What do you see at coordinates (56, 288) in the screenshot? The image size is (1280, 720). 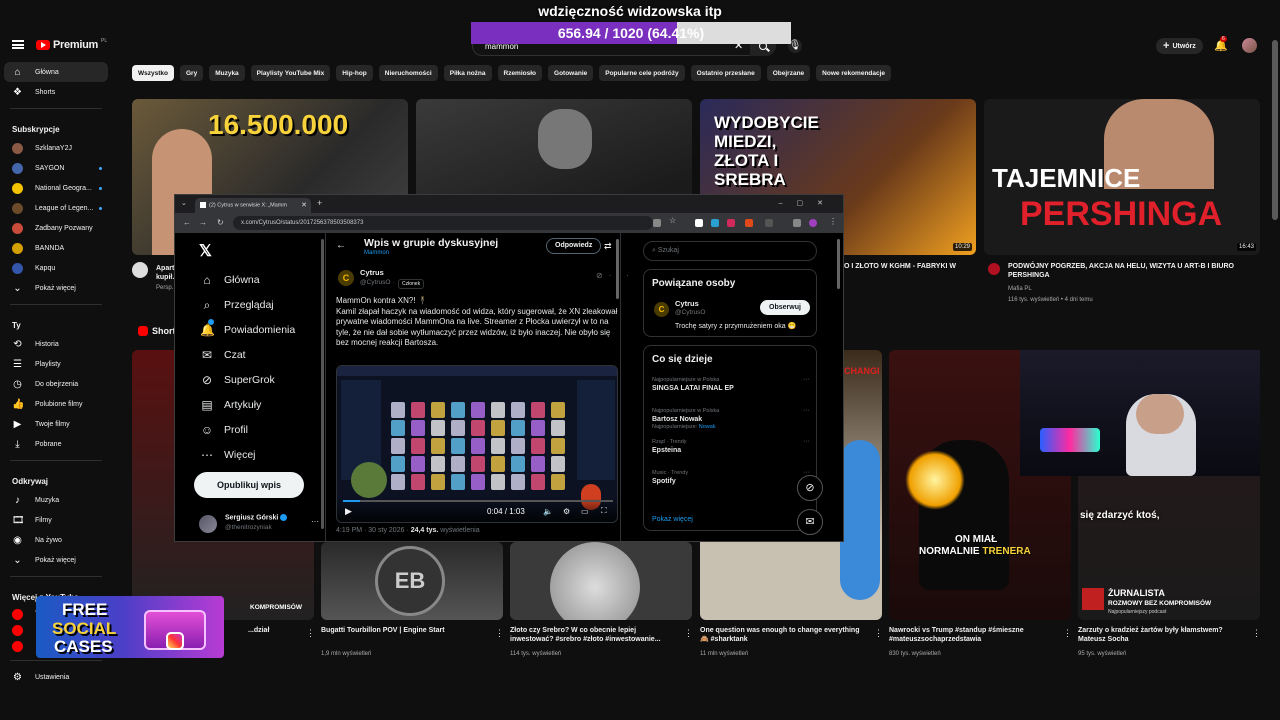 I see `show-more-subs: ⌄ Pokaż więcej` at bounding box center [56, 288].